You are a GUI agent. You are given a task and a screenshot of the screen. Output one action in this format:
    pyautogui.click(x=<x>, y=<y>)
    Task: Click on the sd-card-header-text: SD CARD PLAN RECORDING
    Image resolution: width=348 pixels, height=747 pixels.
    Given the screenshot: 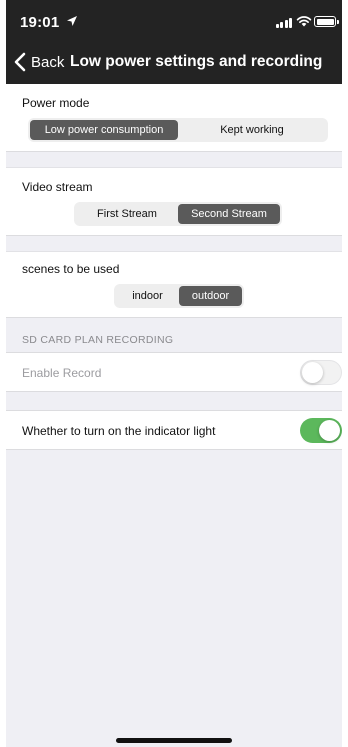 What is the action you would take?
    pyautogui.click(x=98, y=340)
    